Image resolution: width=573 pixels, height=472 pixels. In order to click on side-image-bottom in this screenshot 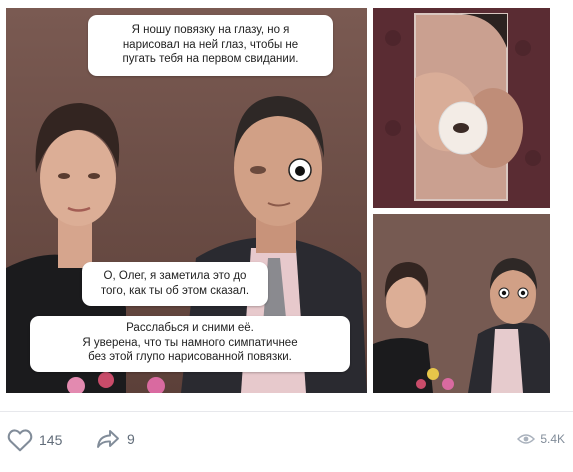, I will do `click(461, 303)`.